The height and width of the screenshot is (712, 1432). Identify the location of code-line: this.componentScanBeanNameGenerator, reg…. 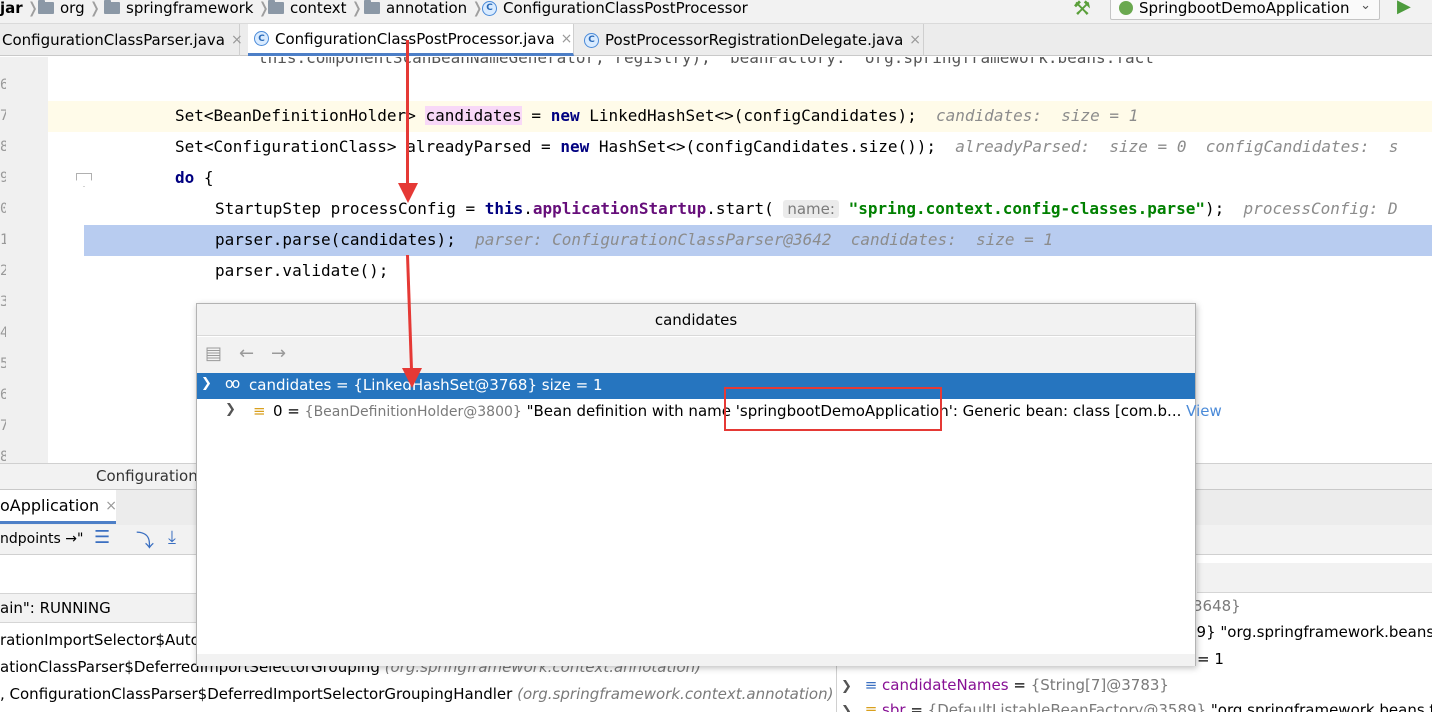
(716, 65).